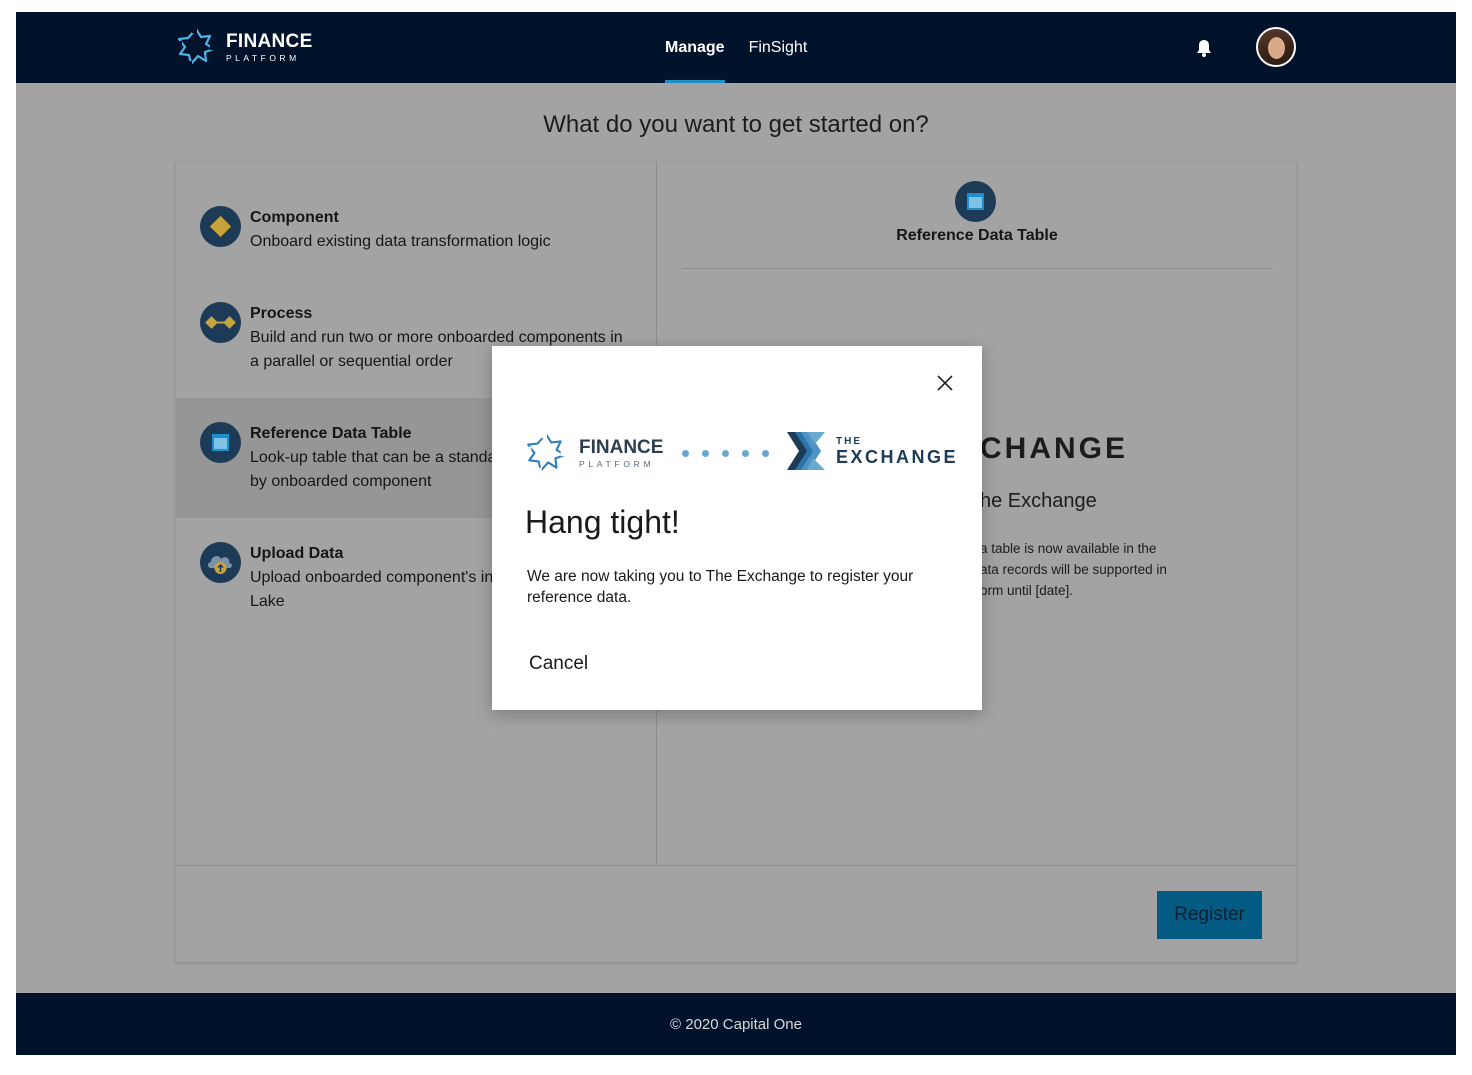 The image size is (1472, 1075). What do you see at coordinates (281, 313) in the screenshot?
I see `option-title: Process` at bounding box center [281, 313].